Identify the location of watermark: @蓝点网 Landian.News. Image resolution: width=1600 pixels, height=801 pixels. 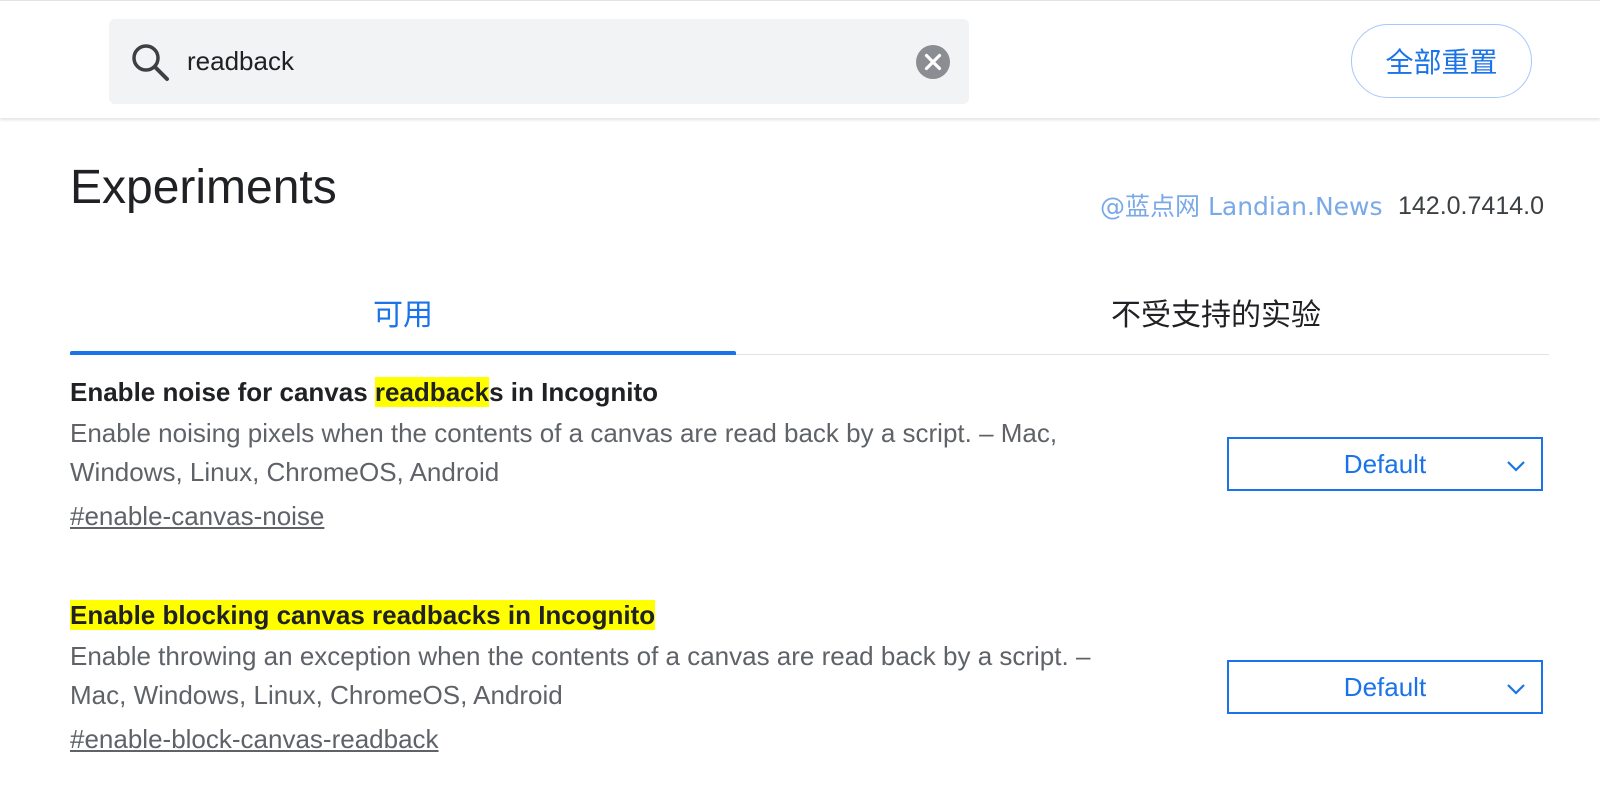
(1241, 206).